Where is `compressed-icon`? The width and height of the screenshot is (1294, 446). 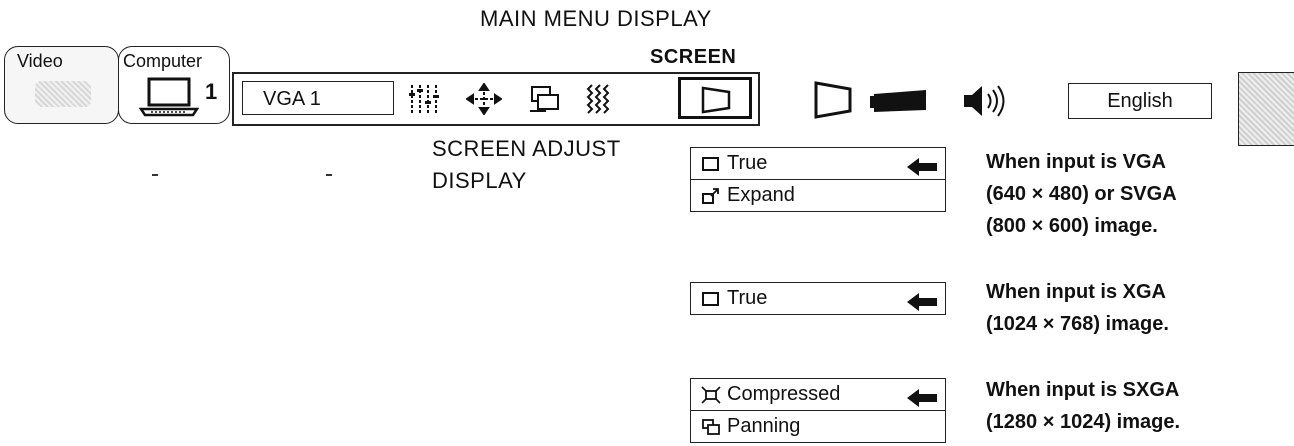 compressed-icon is located at coordinates (711, 395).